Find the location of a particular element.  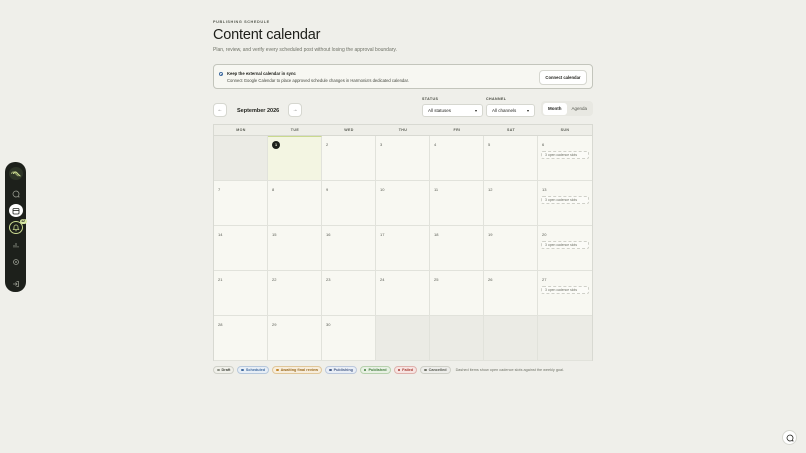

day-number: 22 is located at coordinates (274, 279).